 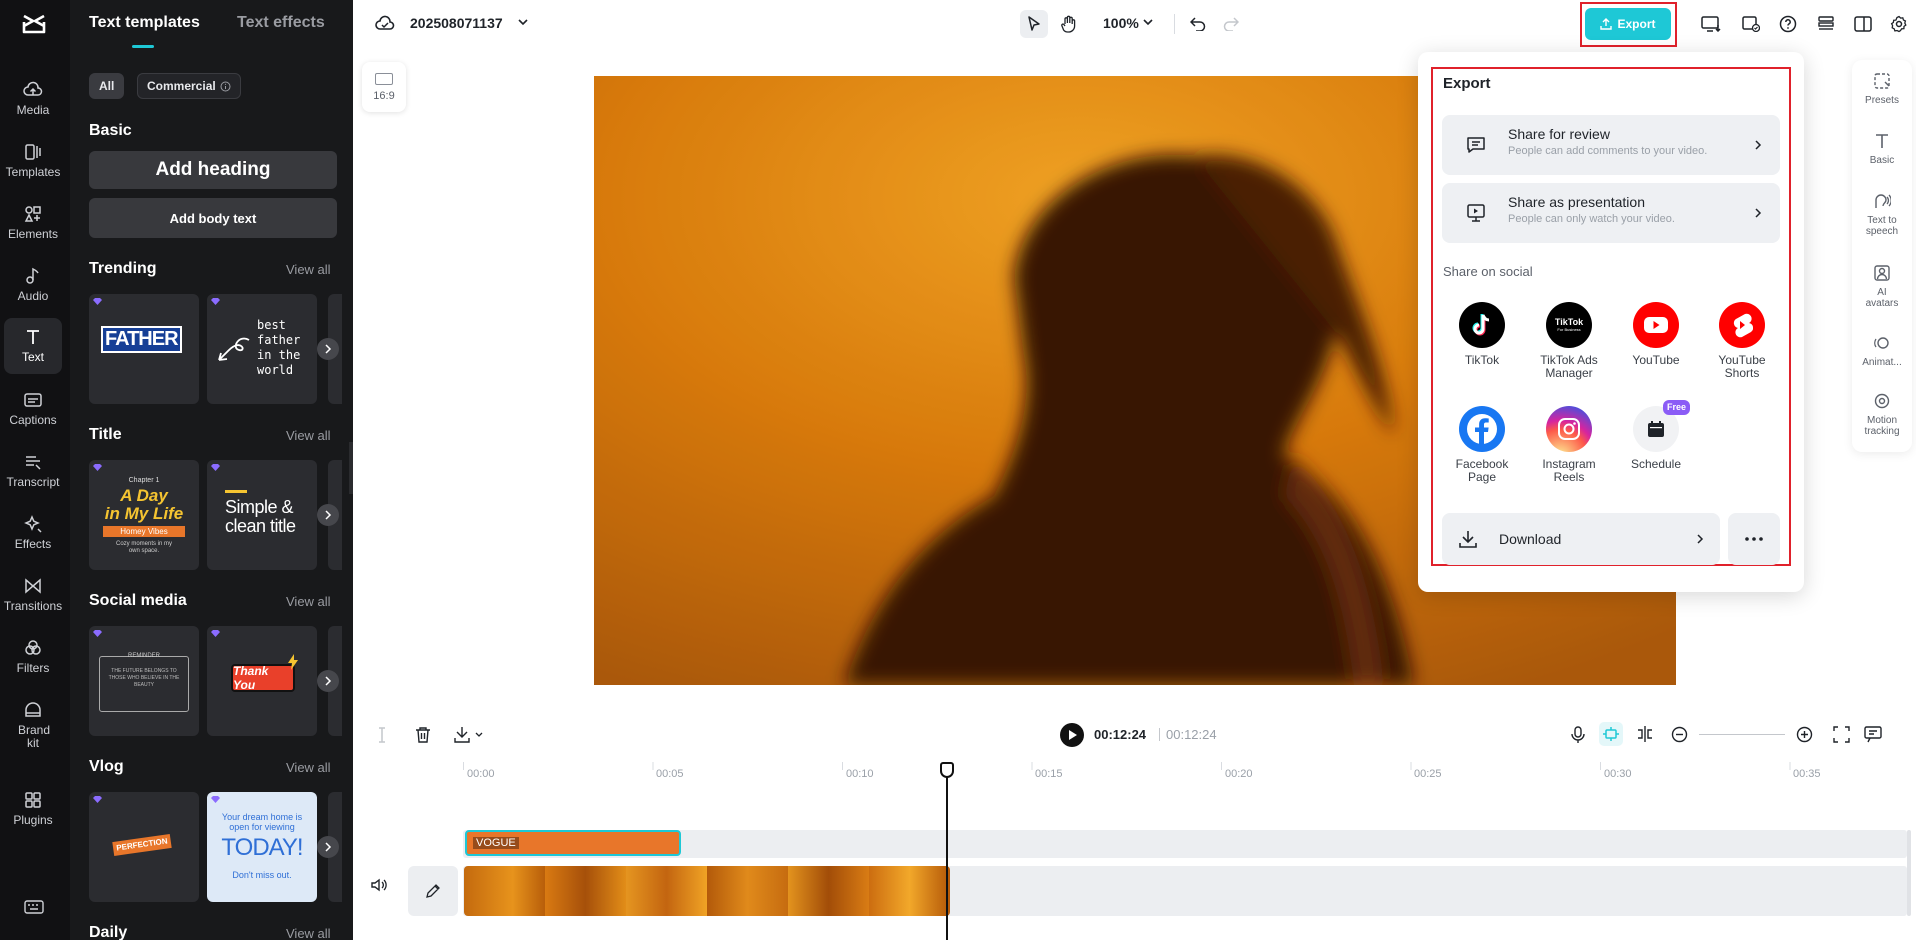 What do you see at coordinates (1482, 445) in the screenshot?
I see `share-facebook-button: Facebook Page` at bounding box center [1482, 445].